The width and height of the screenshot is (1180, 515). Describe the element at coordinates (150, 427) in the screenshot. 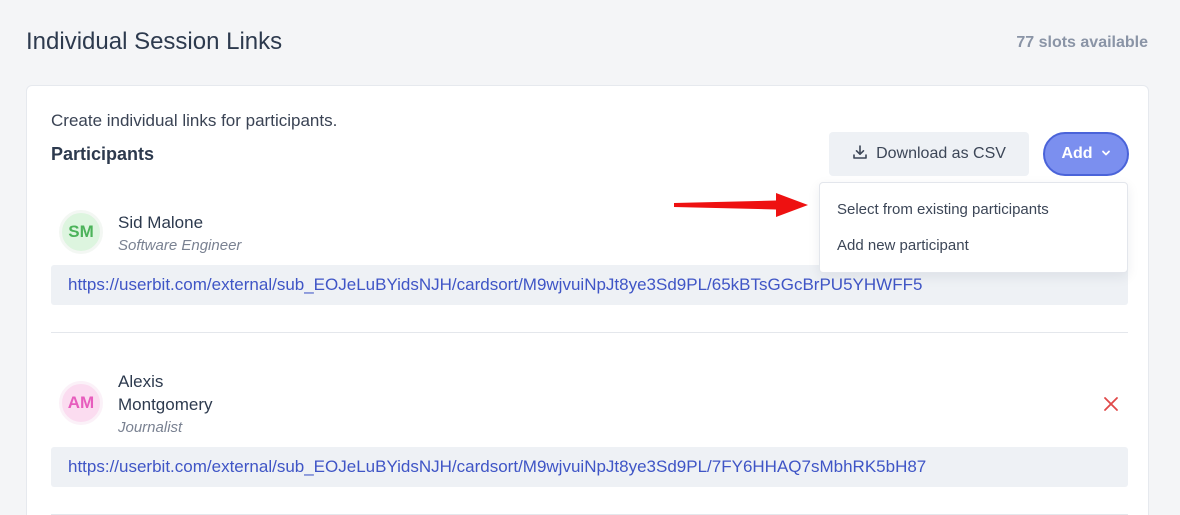

I see `participant-role: Journalist` at that location.